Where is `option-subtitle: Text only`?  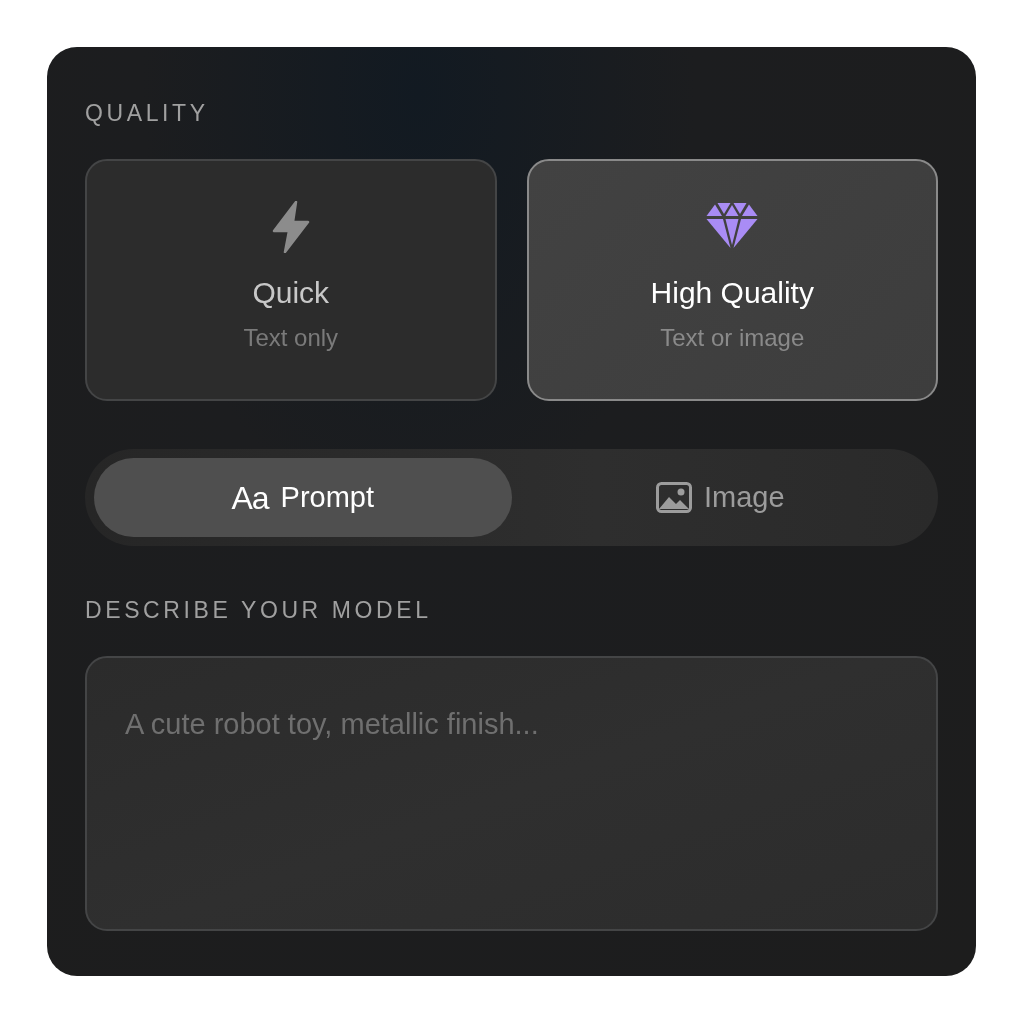 option-subtitle: Text only is located at coordinates (291, 338).